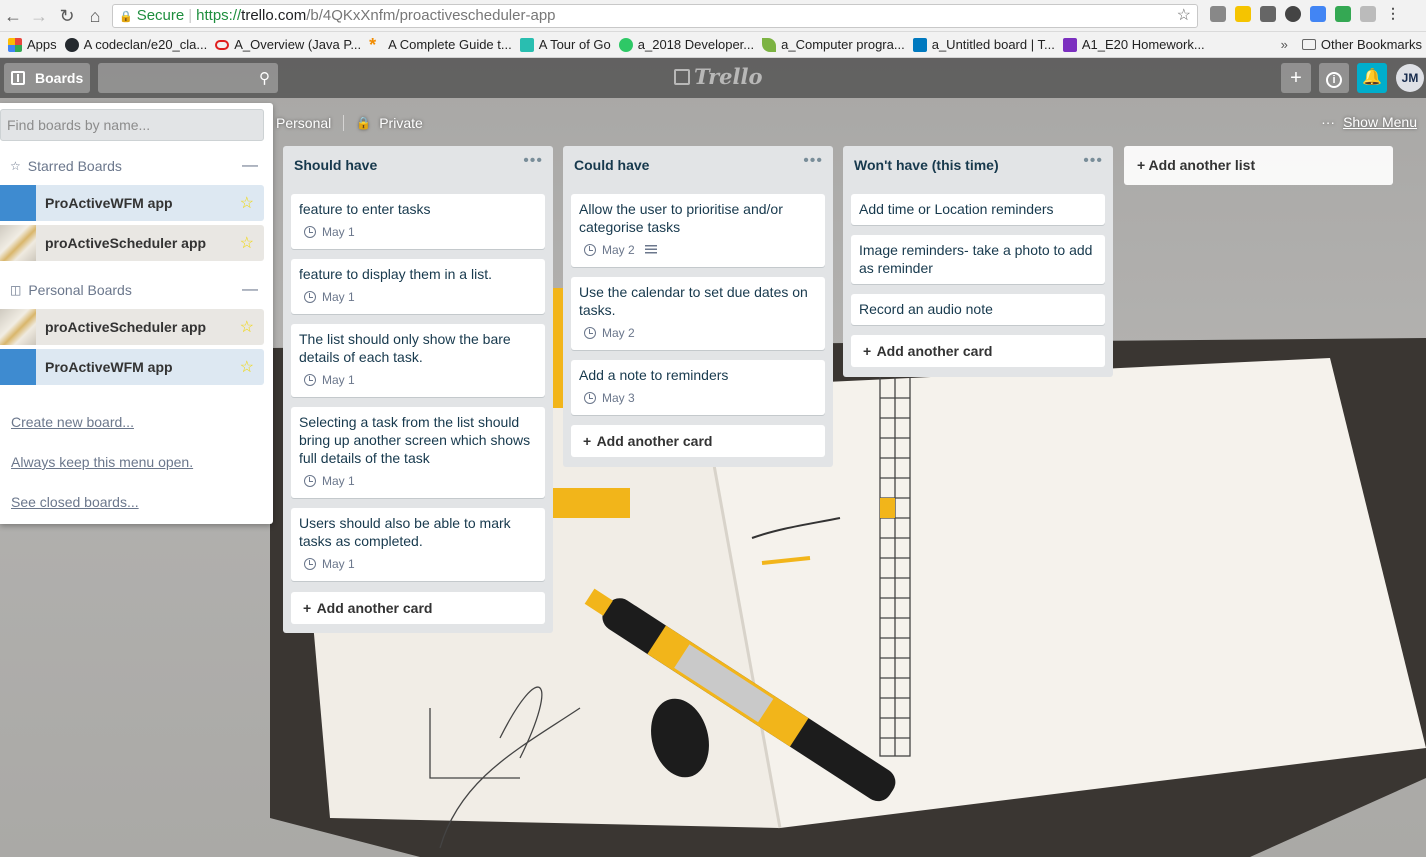 This screenshot has height=857, width=1426. What do you see at coordinates (418, 221) in the screenshot?
I see `card: feature to enter tasks May 1` at bounding box center [418, 221].